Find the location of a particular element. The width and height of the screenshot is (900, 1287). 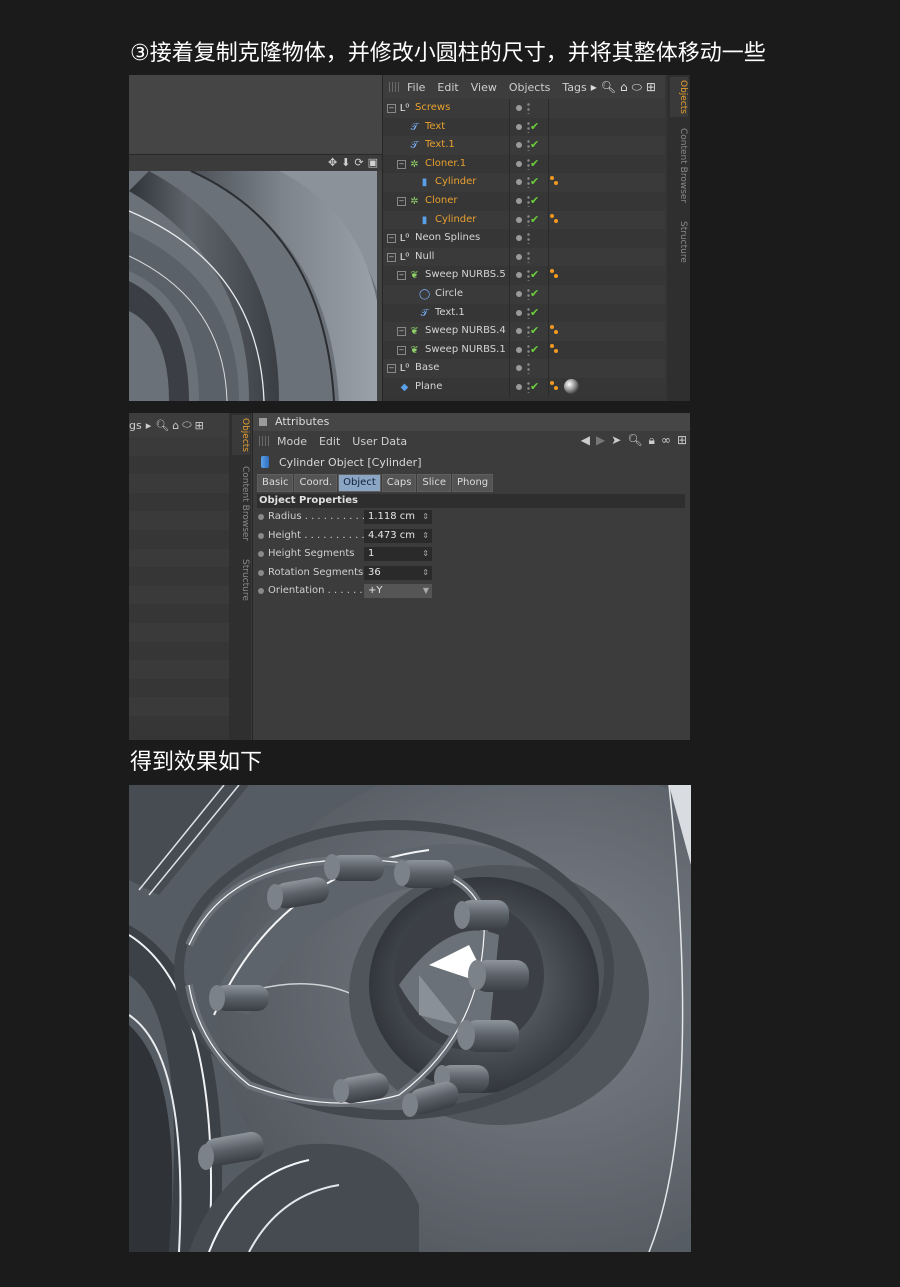

object-name: Sweep NURBS.5 is located at coordinates (465, 275).